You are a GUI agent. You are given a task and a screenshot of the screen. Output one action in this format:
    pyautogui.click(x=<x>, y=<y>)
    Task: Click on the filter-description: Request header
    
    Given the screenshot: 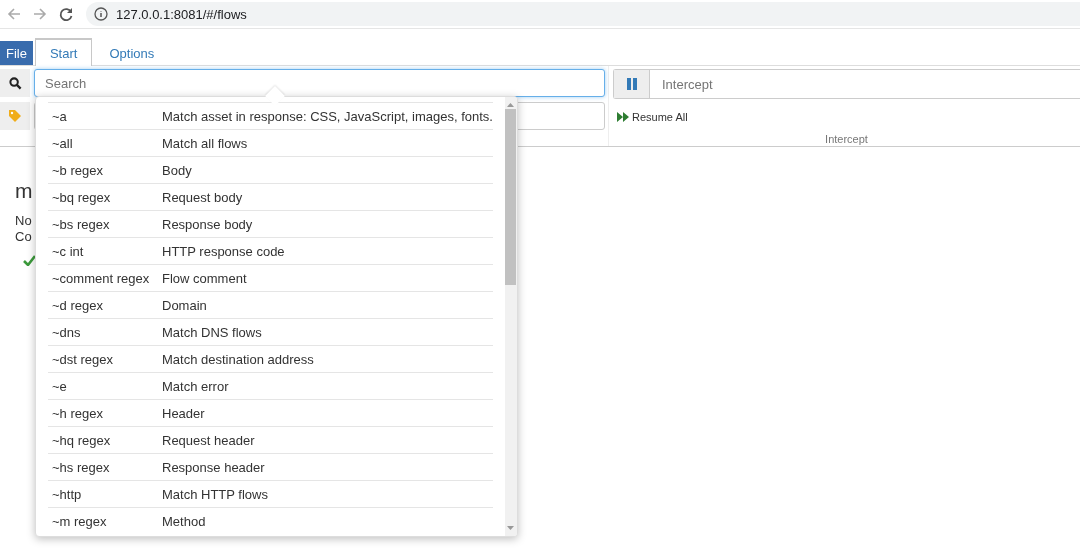 What is the action you would take?
    pyautogui.click(x=208, y=440)
    